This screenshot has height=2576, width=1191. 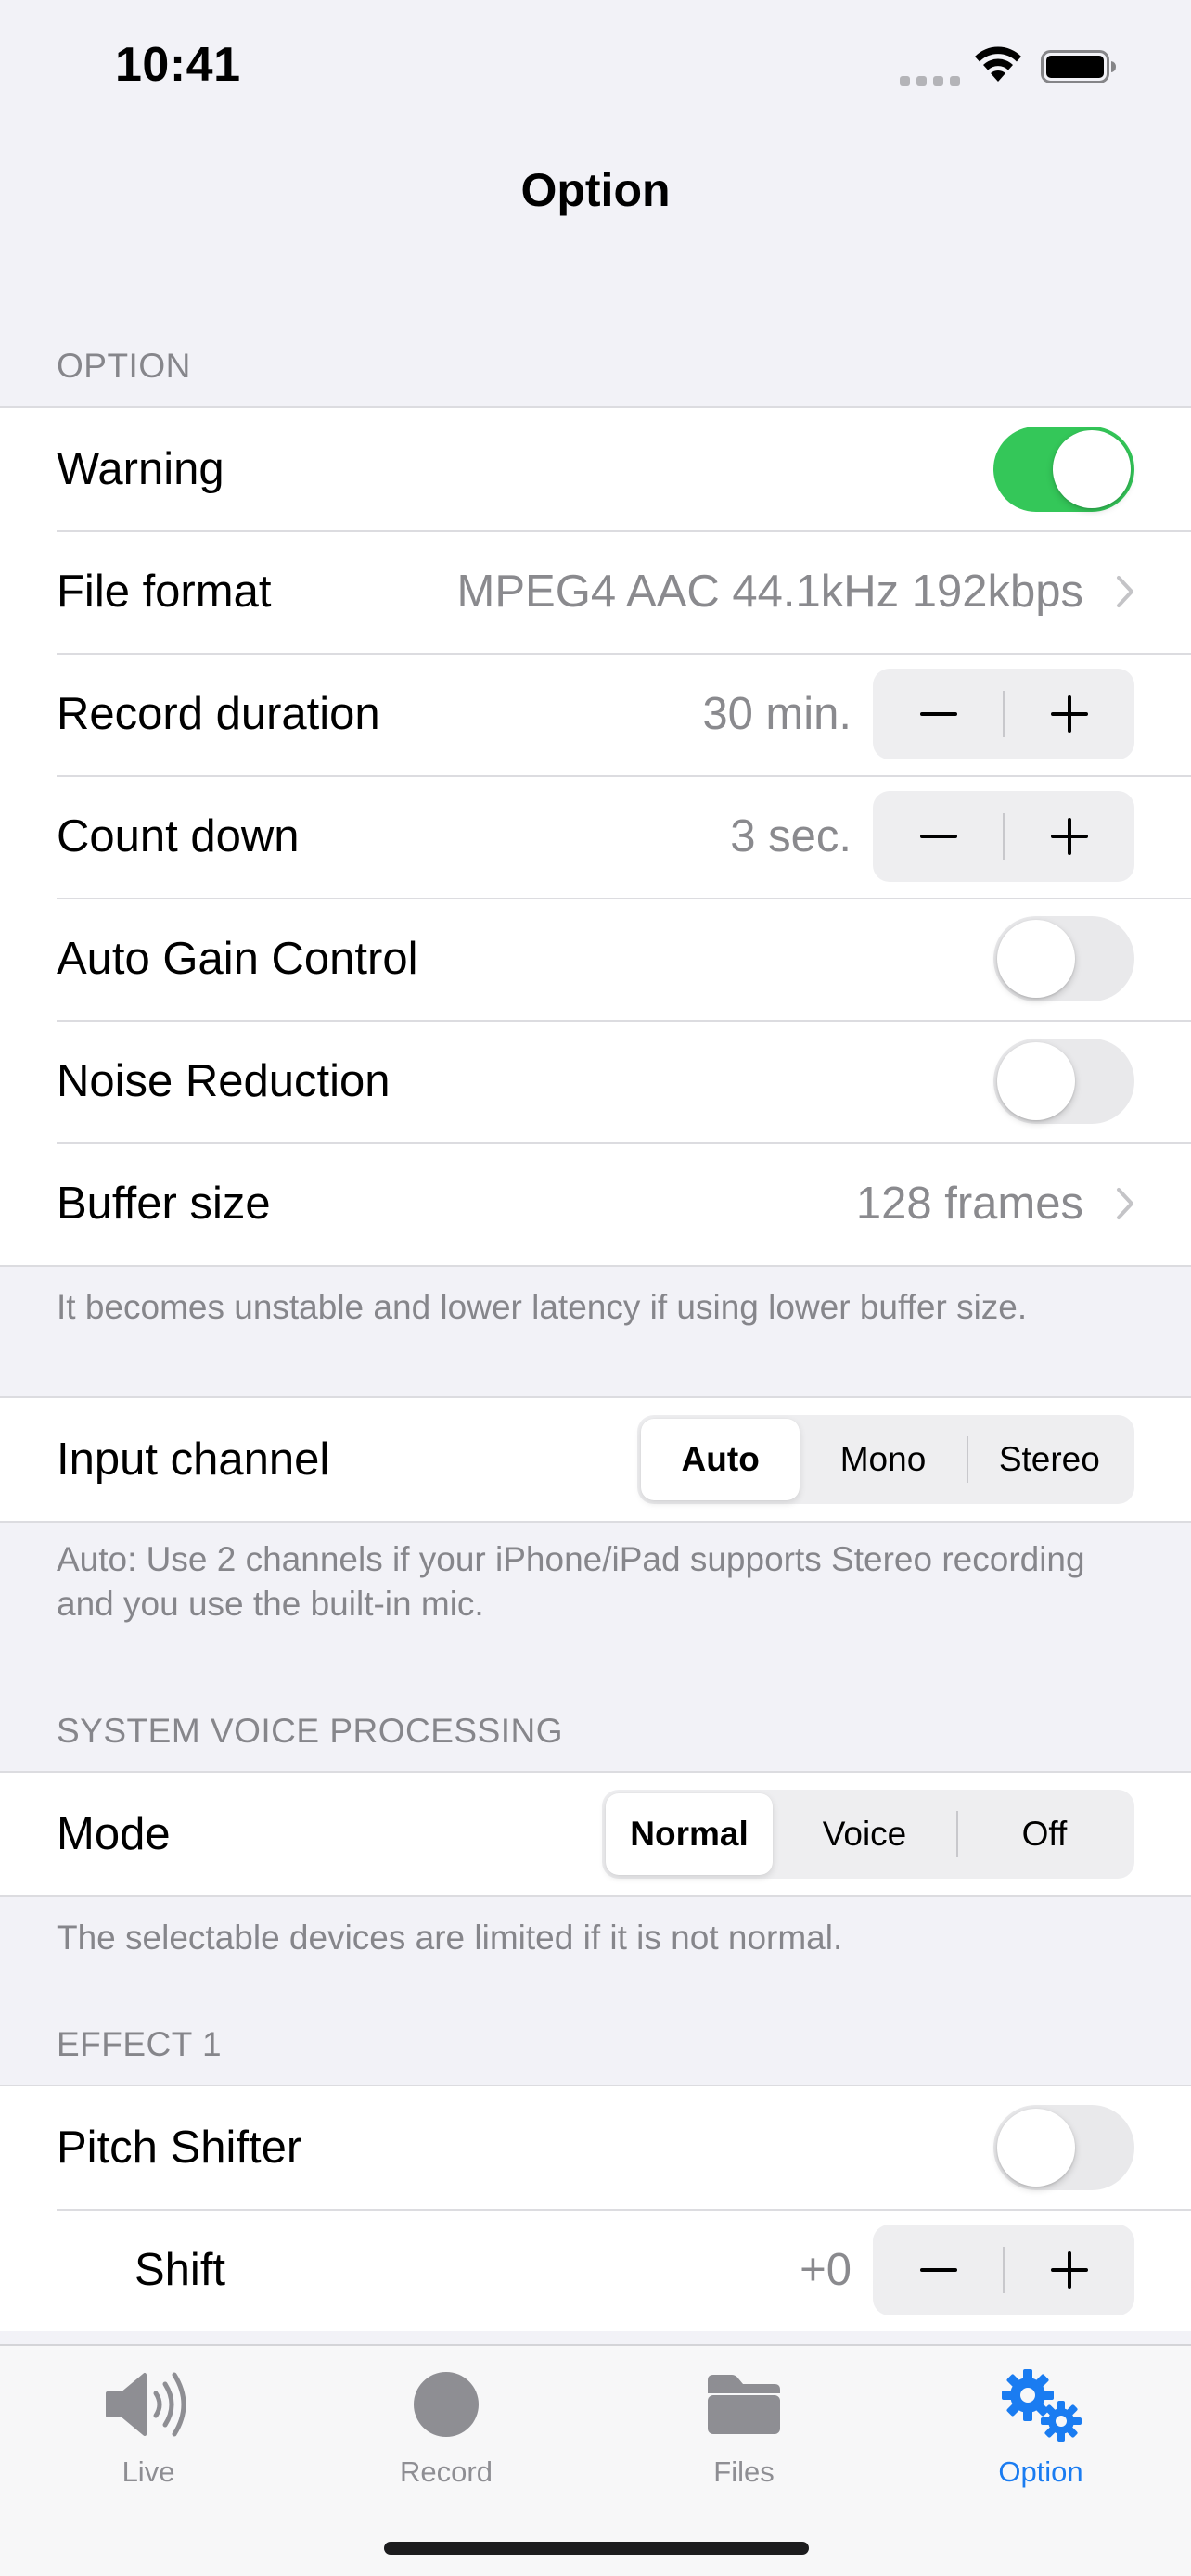 What do you see at coordinates (969, 1204) in the screenshot?
I see `buffer-size-value: 128 frames` at bounding box center [969, 1204].